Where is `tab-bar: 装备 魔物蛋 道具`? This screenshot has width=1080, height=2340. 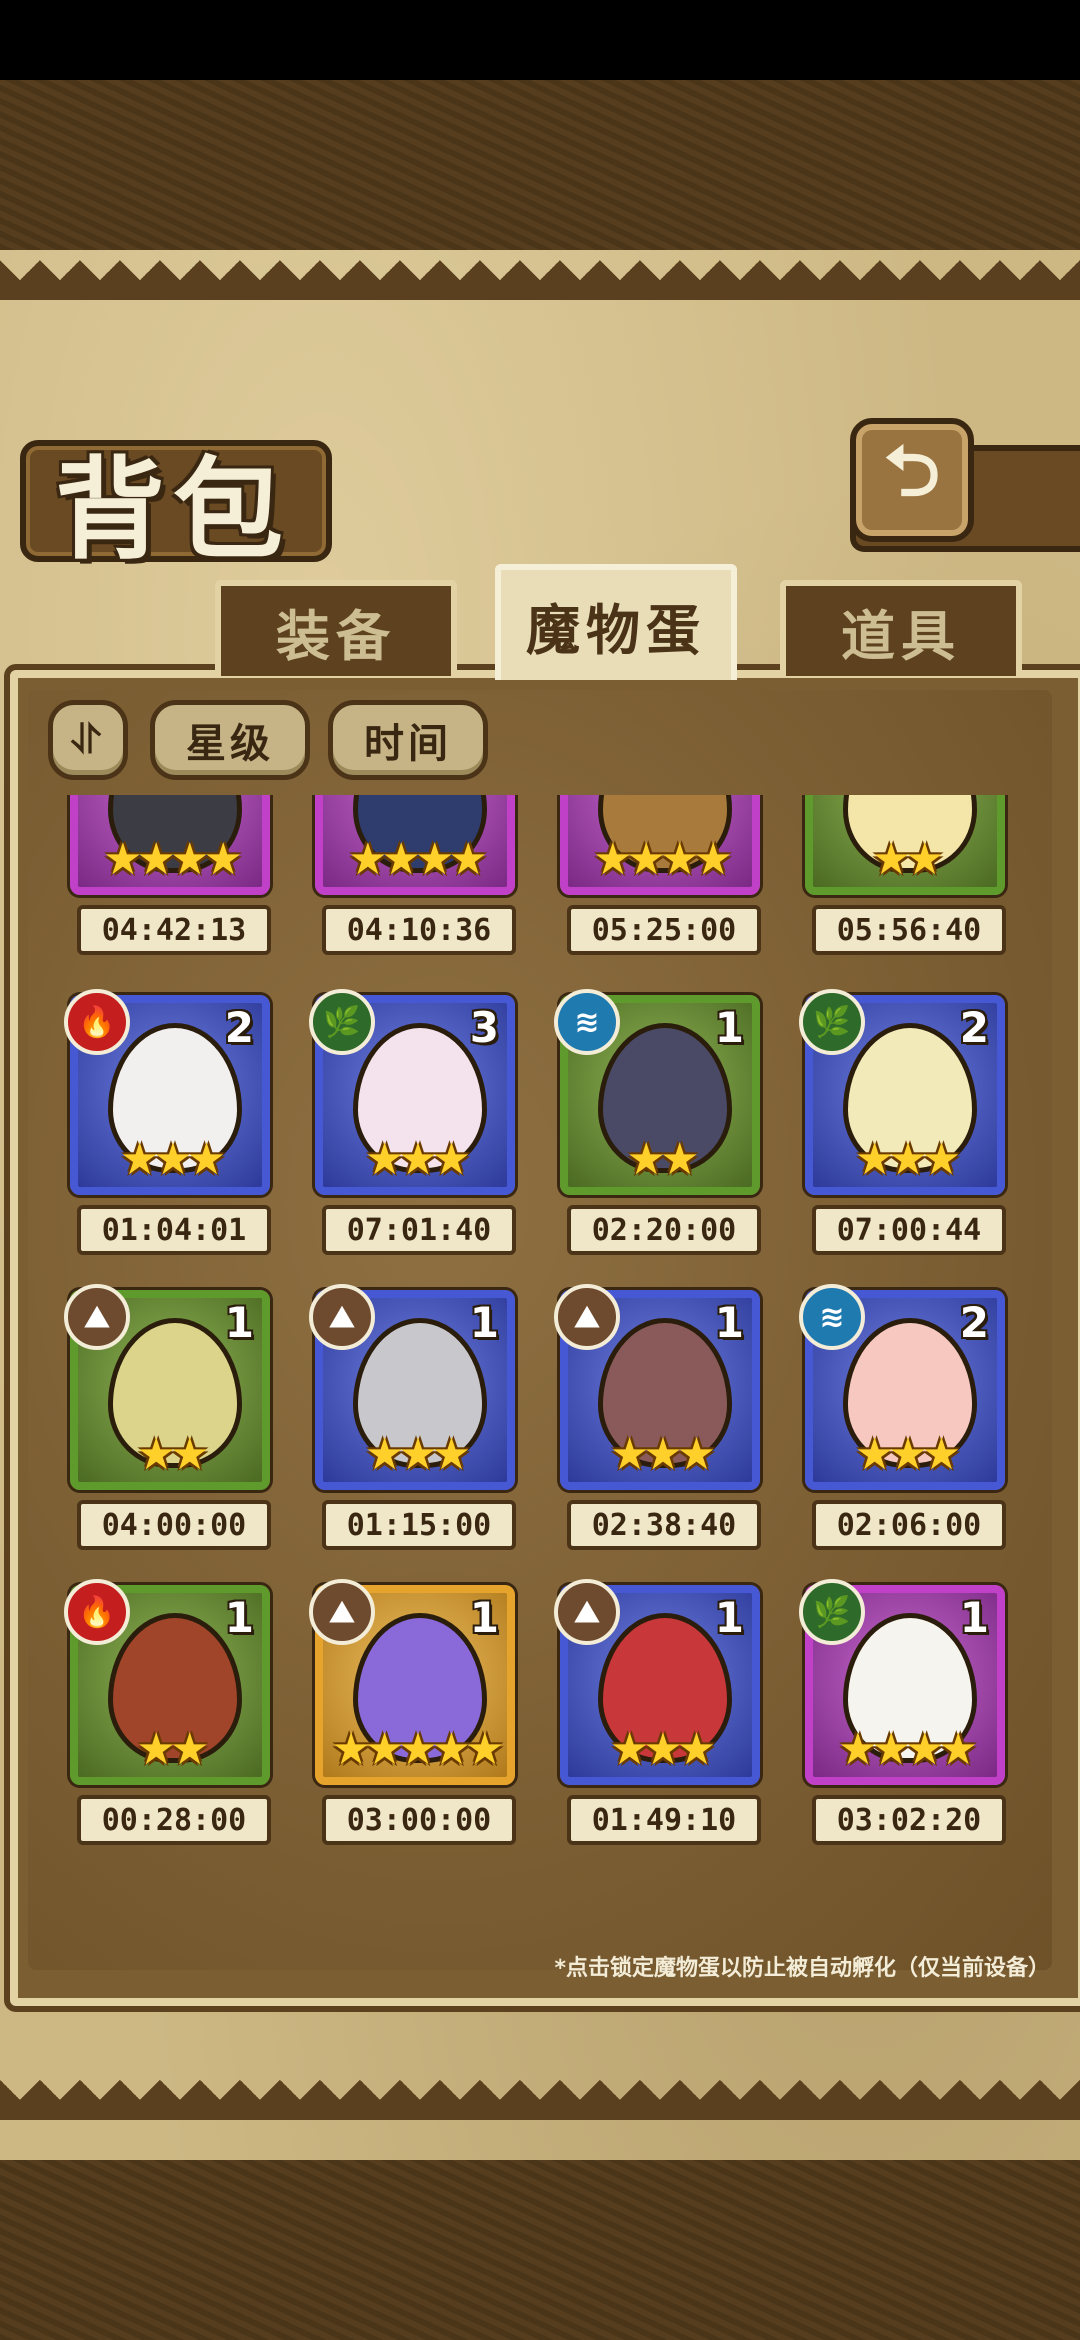
tab-bar: 装备 魔物蛋 道具 is located at coordinates (540, 622).